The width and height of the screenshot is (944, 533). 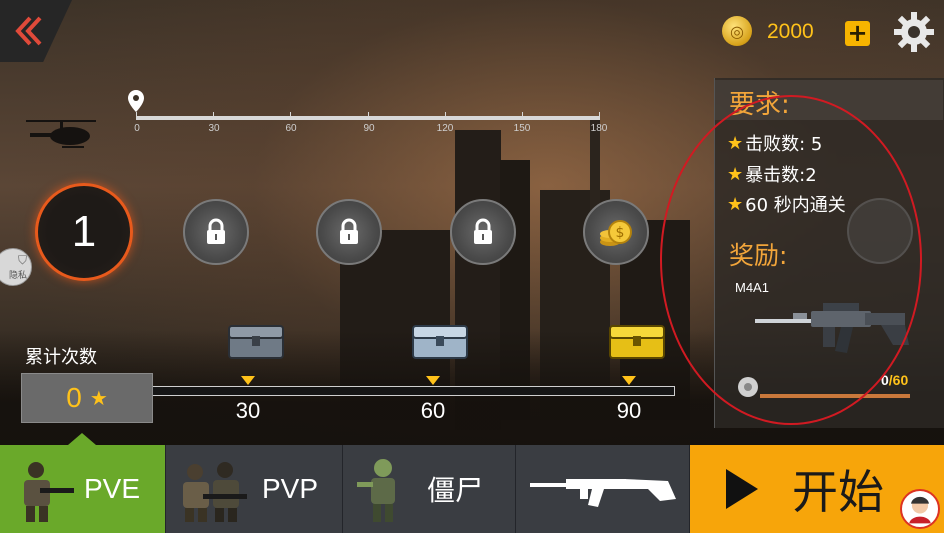 I want to click on tab-pvp-label: PVP, so click(x=290, y=488).